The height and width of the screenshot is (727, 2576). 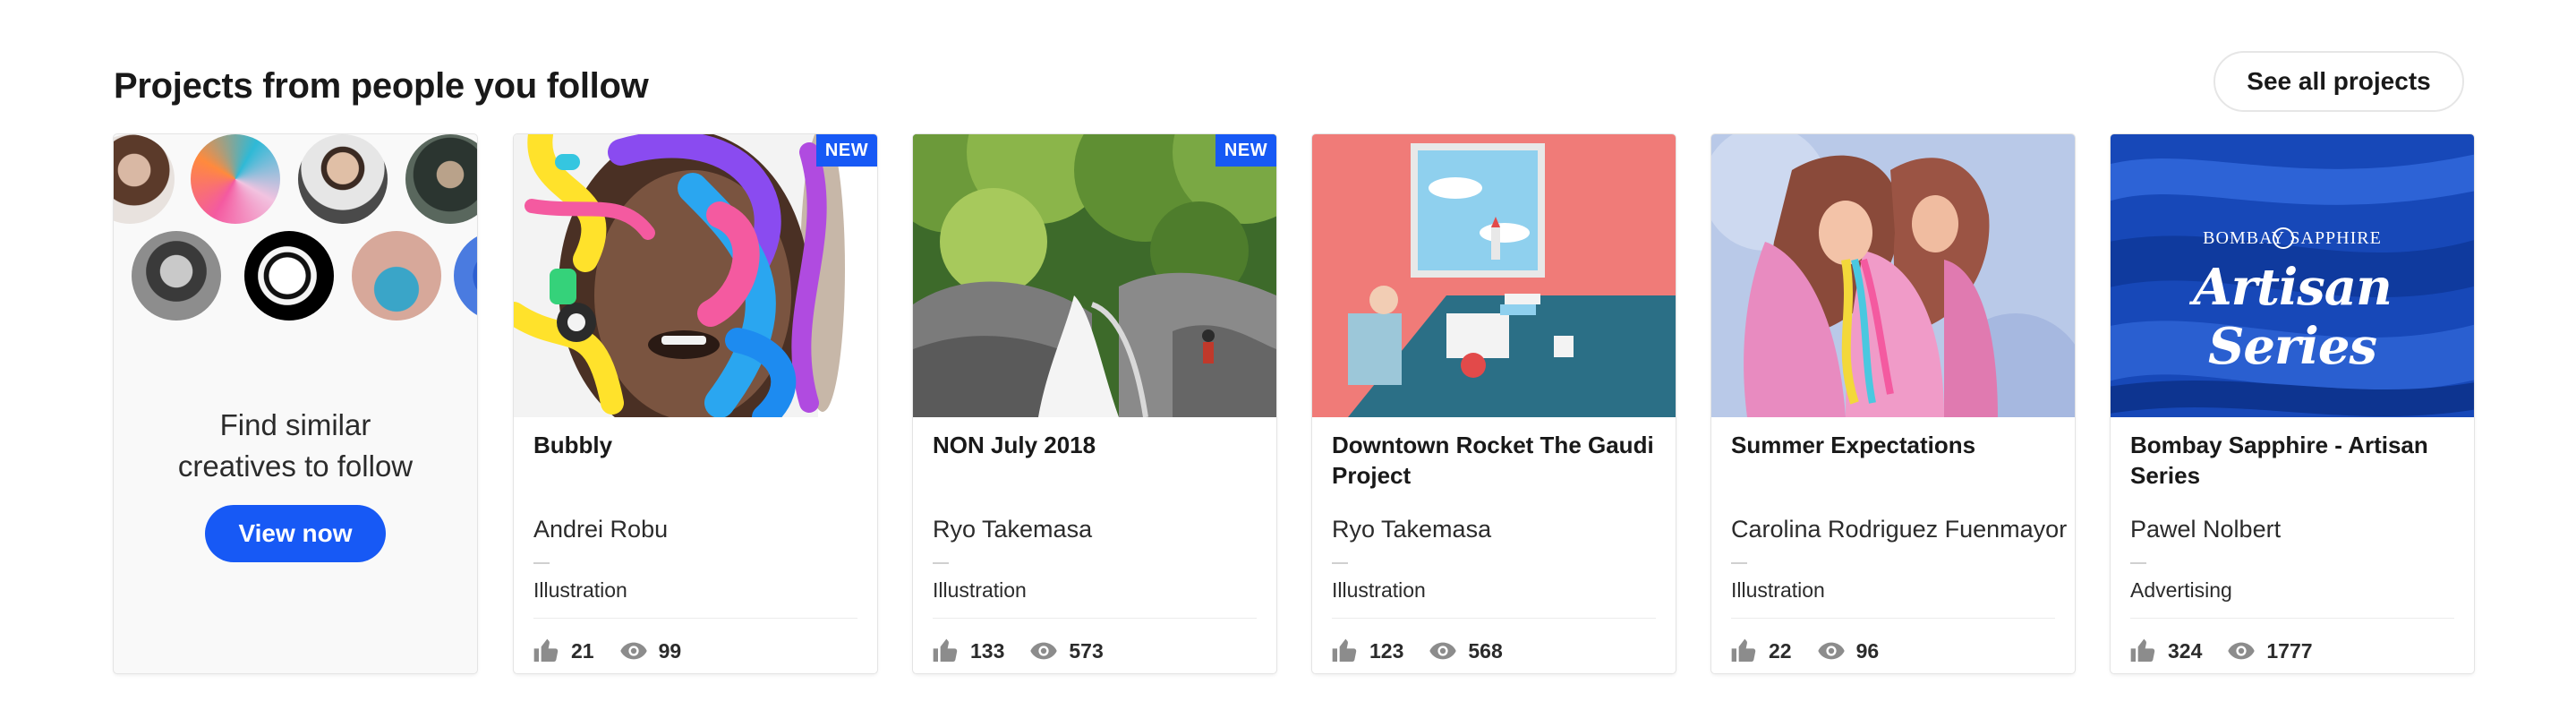 What do you see at coordinates (2292, 238) in the screenshot?
I see `cover-brand-text: BOMBAY SAPPHIRE` at bounding box center [2292, 238].